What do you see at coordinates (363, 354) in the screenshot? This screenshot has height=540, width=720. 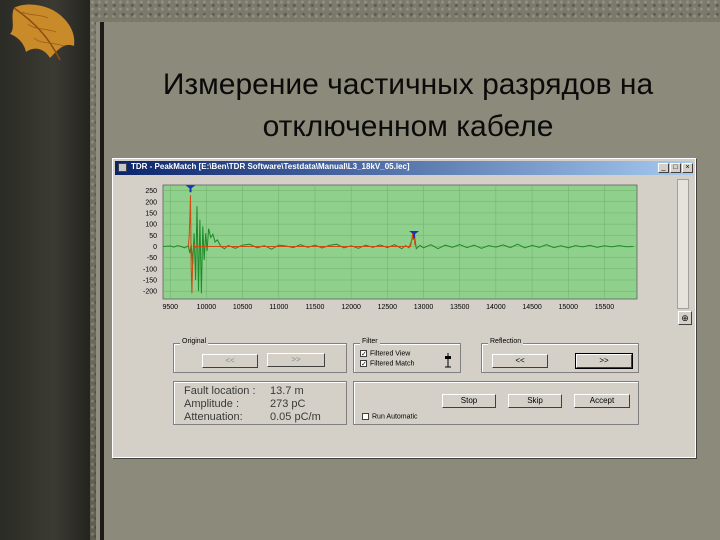 I see `filtered-view-check-icon: ✓` at bounding box center [363, 354].